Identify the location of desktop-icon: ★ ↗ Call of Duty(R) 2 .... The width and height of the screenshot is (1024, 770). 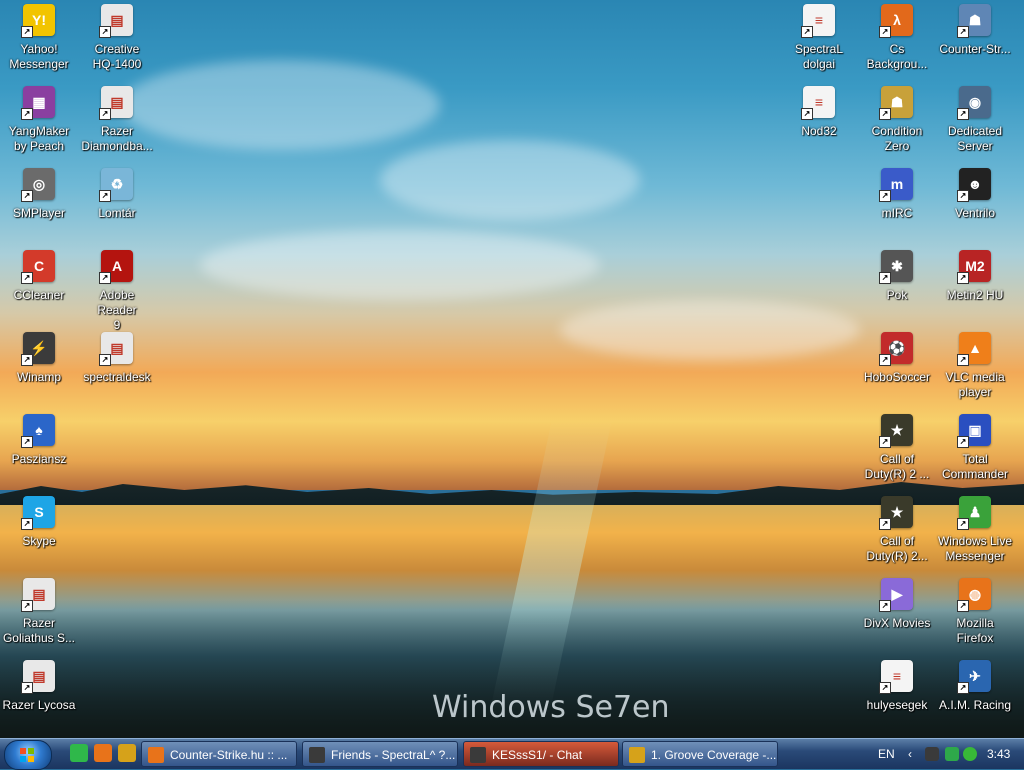
(897, 448).